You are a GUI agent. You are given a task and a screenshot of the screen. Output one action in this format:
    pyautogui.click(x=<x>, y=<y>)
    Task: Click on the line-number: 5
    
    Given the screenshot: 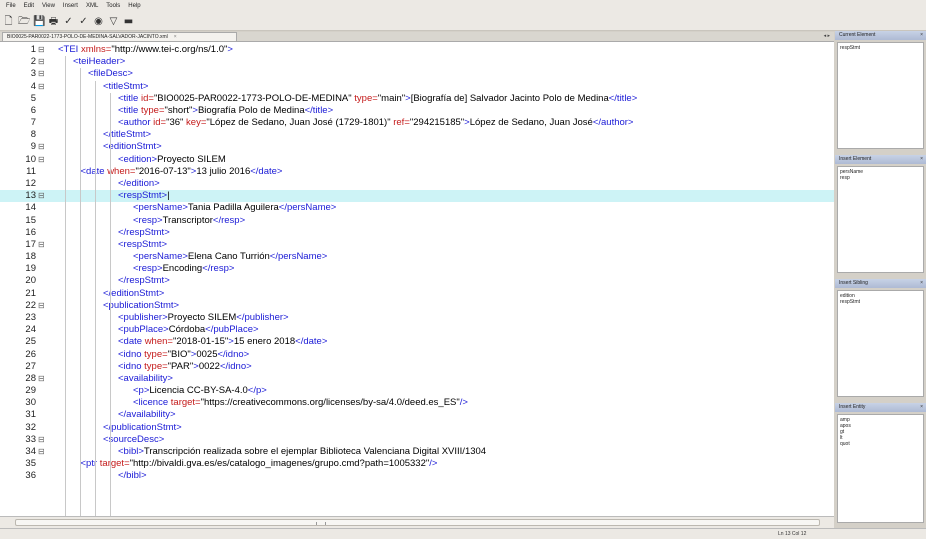 What is the action you would take?
    pyautogui.click(x=33, y=98)
    